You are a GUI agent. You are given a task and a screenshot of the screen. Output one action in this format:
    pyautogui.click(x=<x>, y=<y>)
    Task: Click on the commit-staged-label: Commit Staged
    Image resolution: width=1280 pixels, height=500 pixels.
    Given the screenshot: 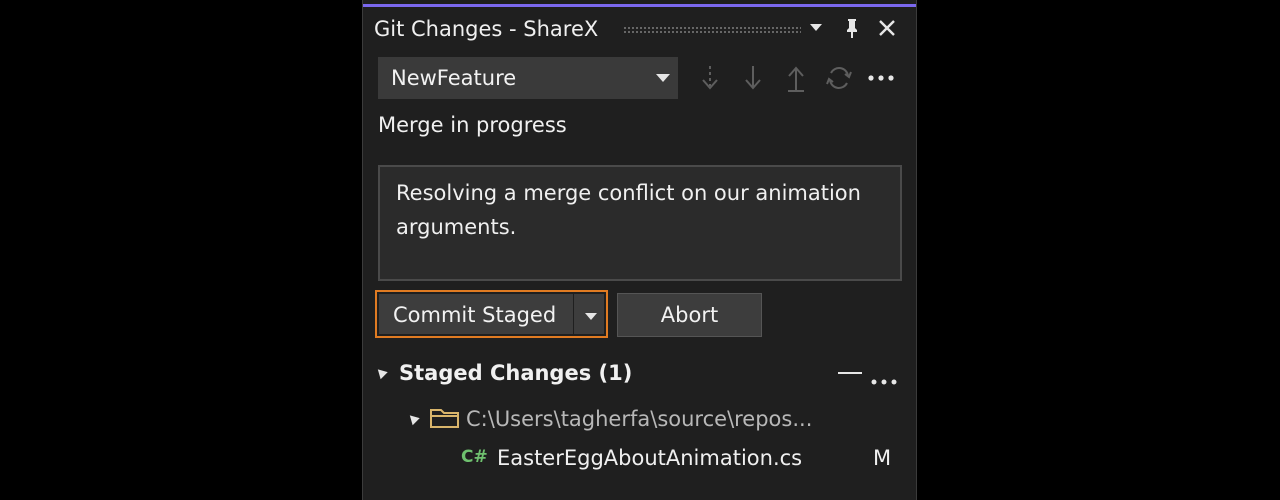 What is the action you would take?
    pyautogui.click(x=475, y=315)
    